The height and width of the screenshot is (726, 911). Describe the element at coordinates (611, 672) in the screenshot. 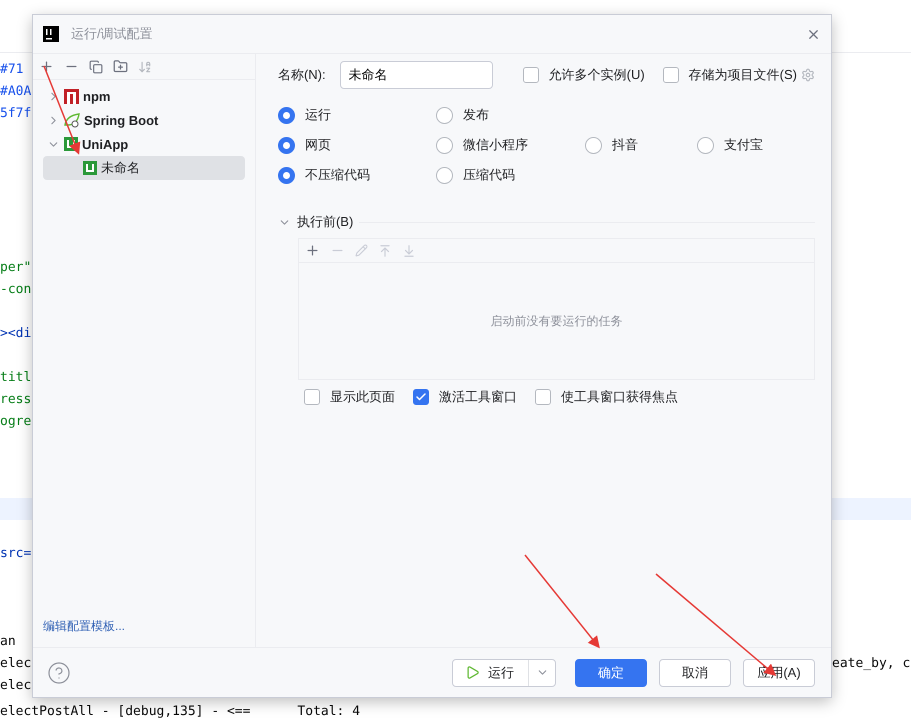

I see `ok-button: 确定` at that location.